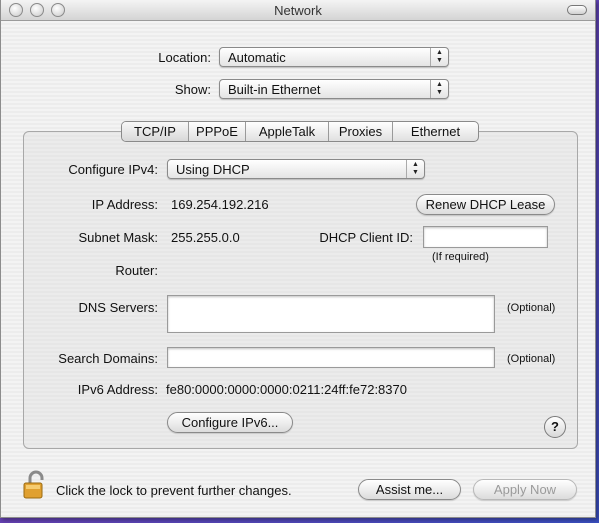 This screenshot has width=599, height=523. What do you see at coordinates (213, 169) in the screenshot?
I see `configure-ipv4-value: Using DHCP` at bounding box center [213, 169].